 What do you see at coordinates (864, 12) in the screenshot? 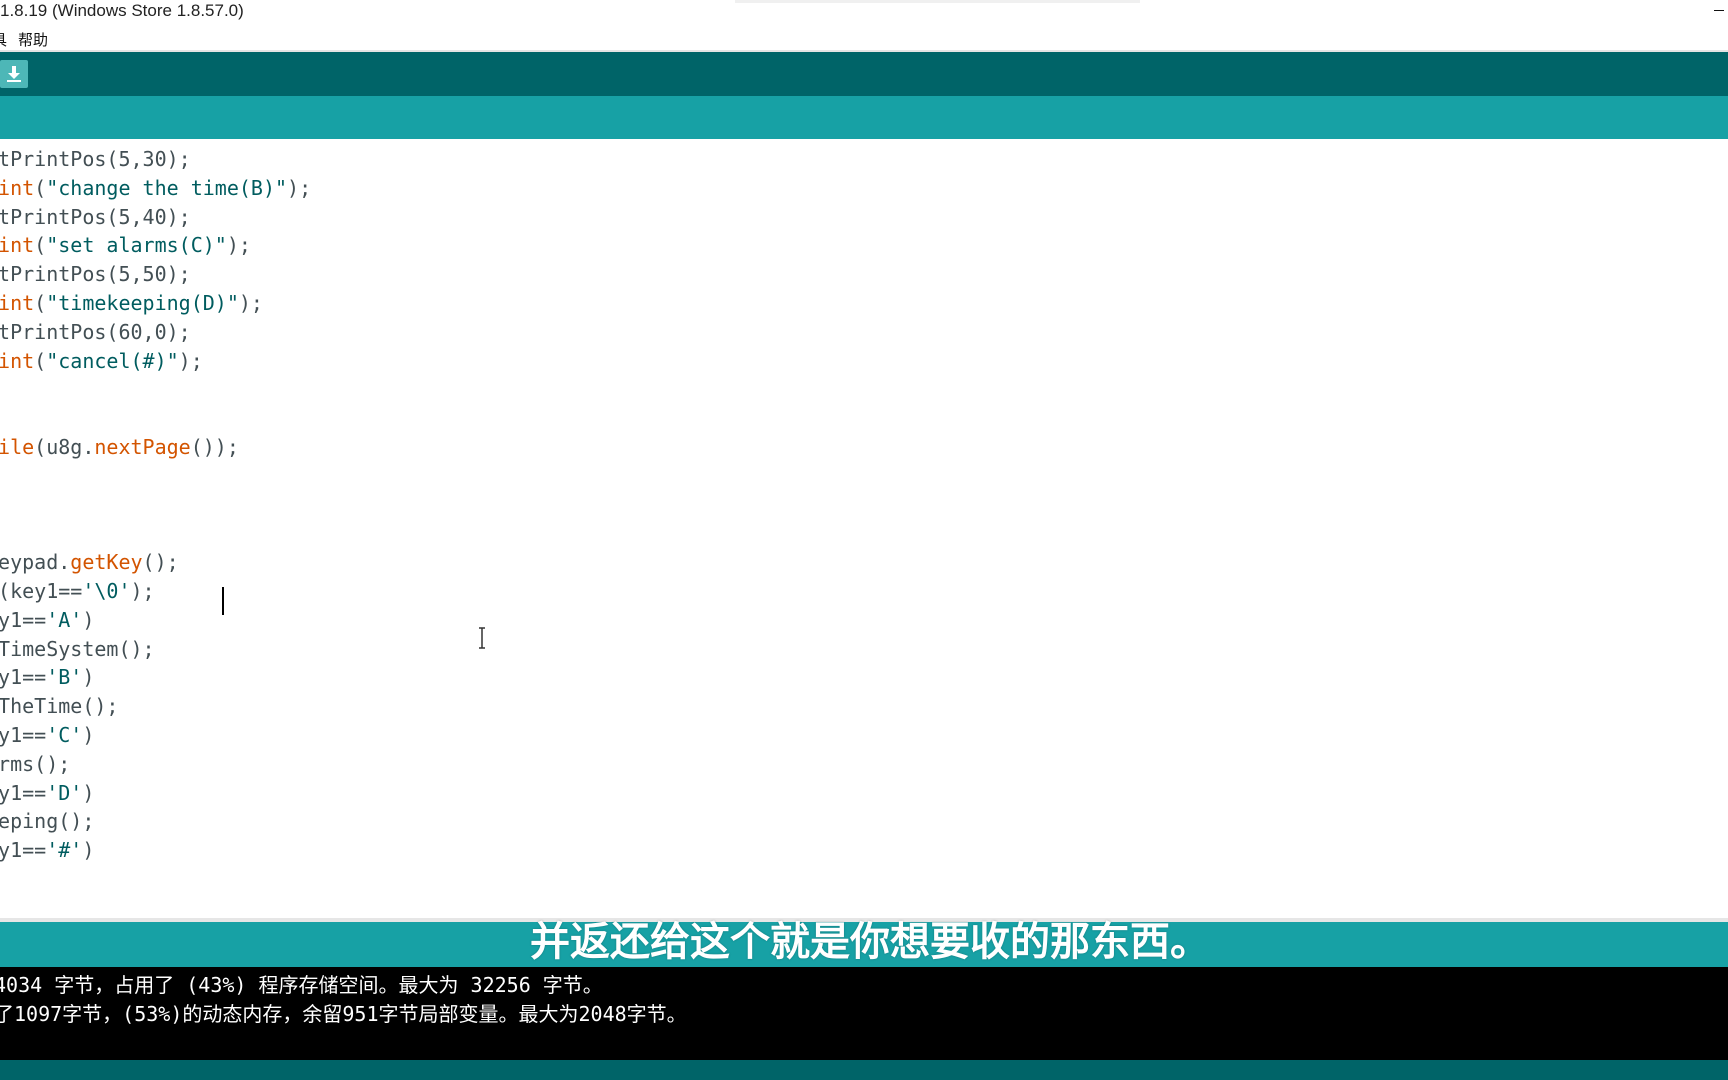
I see `title-bar: 1.8.19 (Windows Store 1.8.57.0)` at bounding box center [864, 12].